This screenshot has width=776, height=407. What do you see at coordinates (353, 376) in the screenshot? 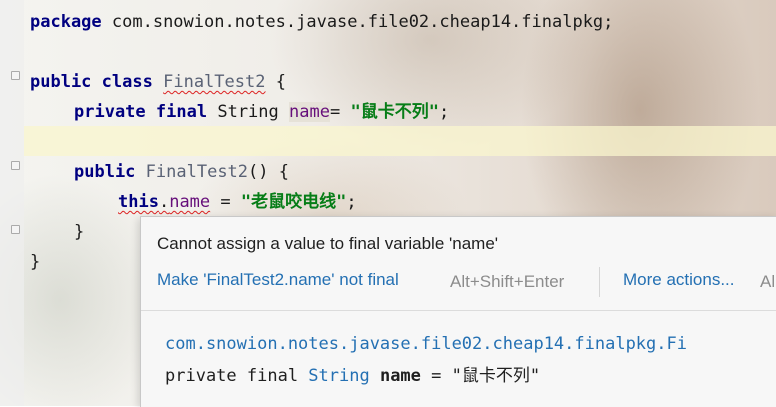
I see `doc-declaration: private final String name = "鼠卡不列"` at bounding box center [353, 376].